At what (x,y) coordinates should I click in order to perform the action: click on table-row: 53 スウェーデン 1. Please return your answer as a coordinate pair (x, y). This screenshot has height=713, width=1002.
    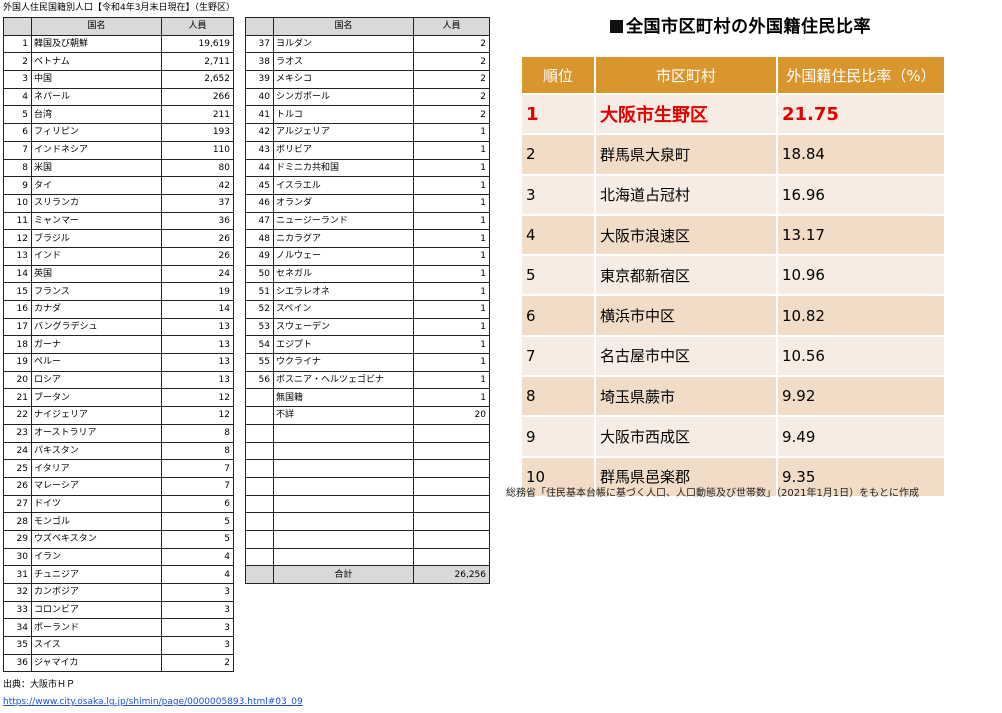
    Looking at the image, I should click on (367, 327).